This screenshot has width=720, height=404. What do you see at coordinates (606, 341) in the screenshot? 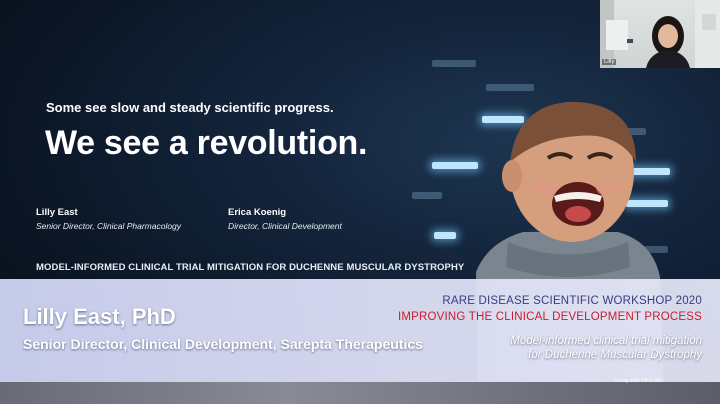
I see `talk-topic-line: Model-informed clinical trial mitigation` at bounding box center [606, 341].